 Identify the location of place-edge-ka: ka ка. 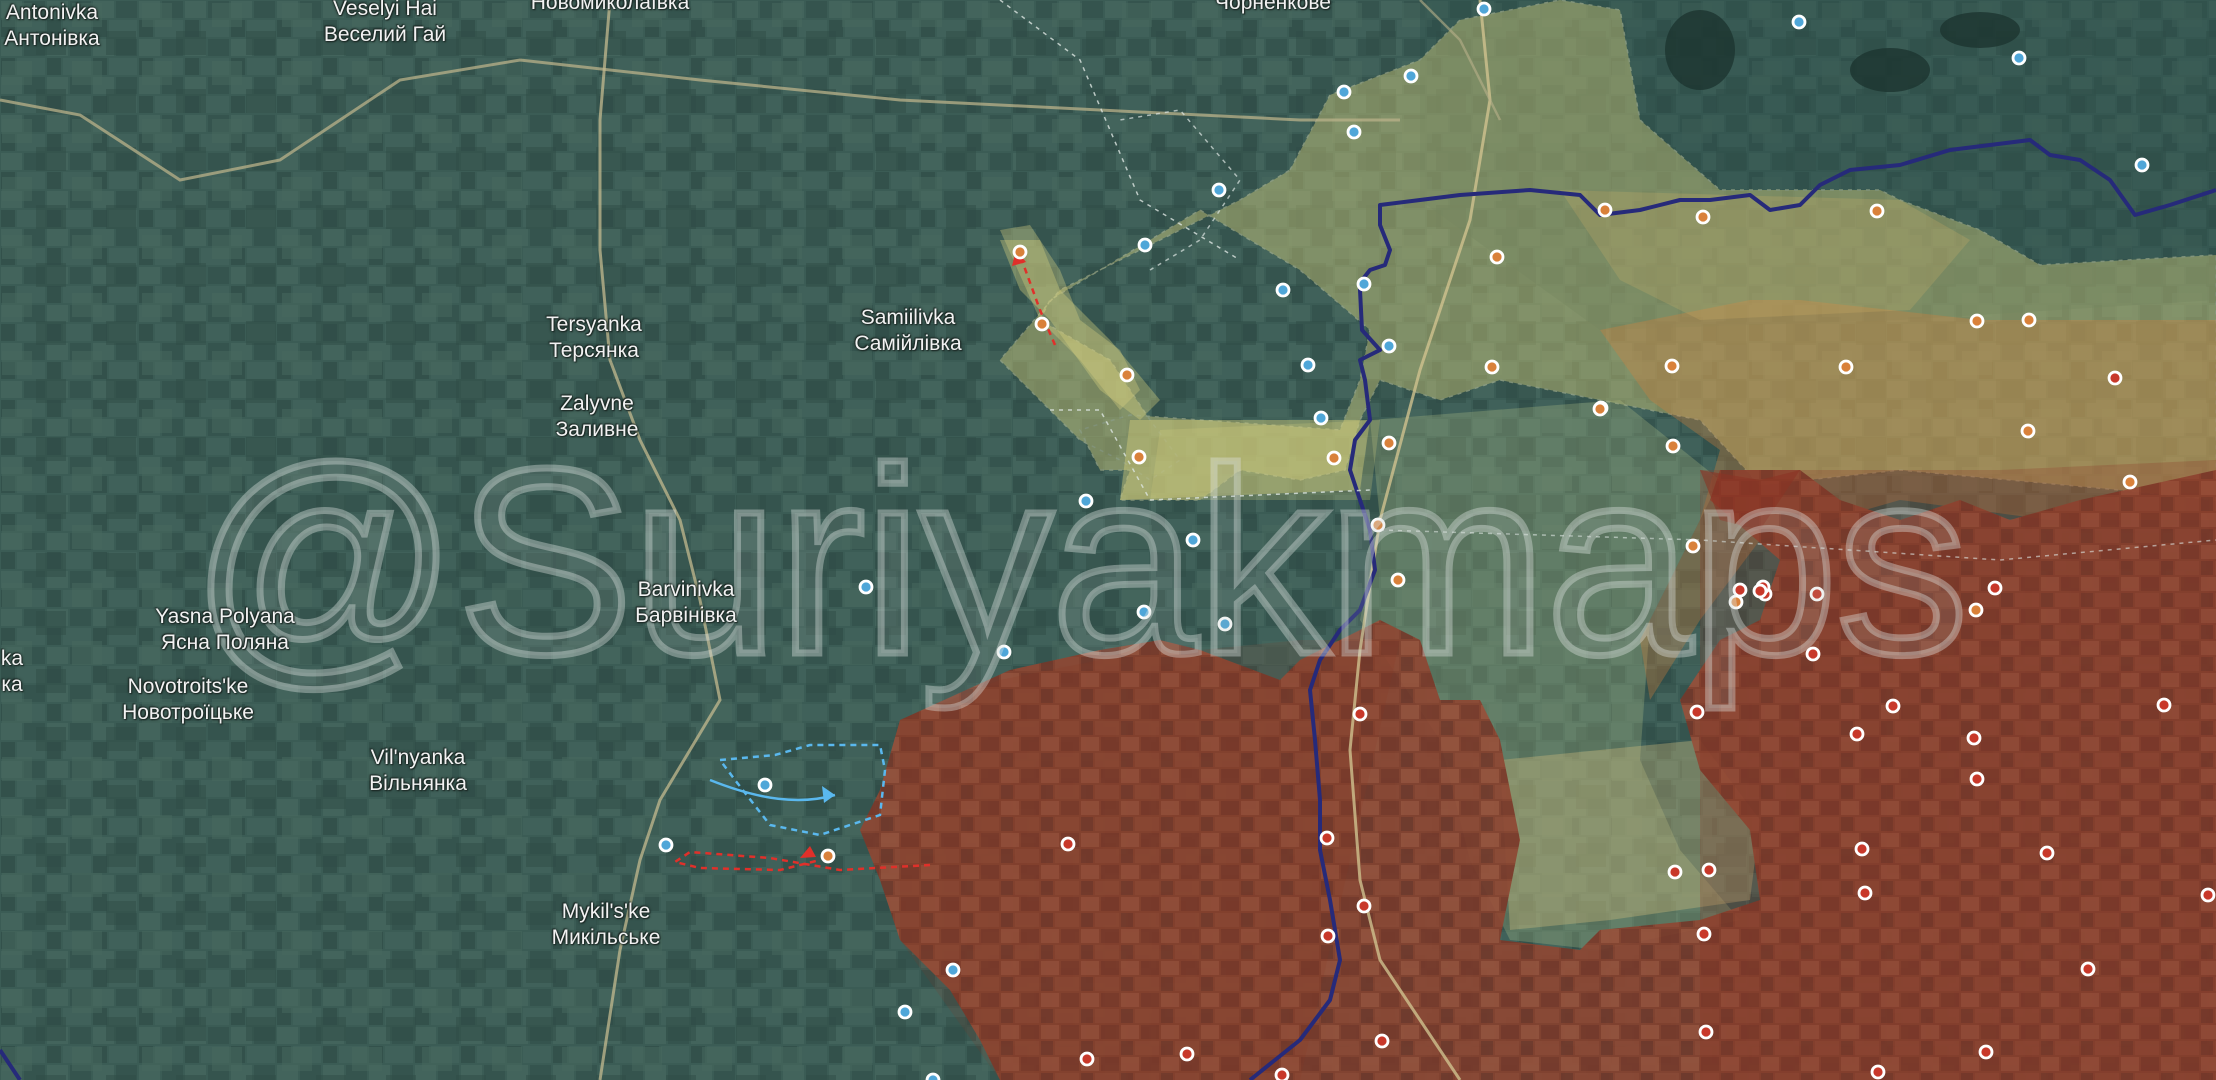
(12, 672).